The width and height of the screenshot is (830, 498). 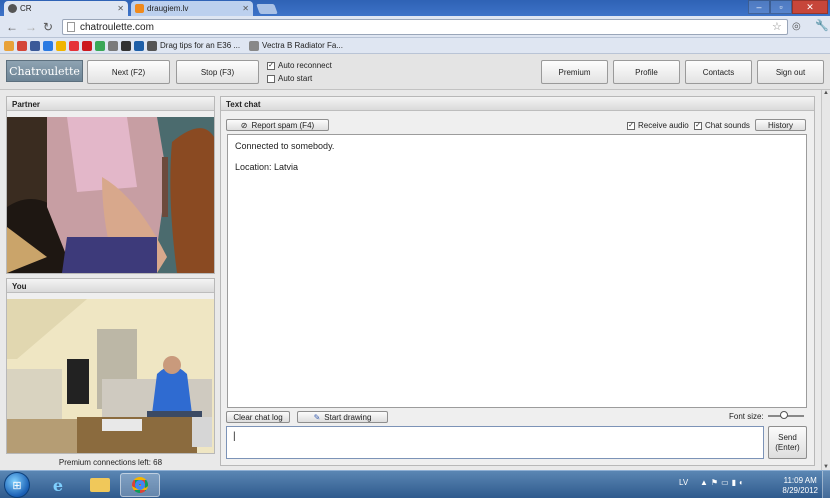 I want to click on address-bar: chatroulette.com, so click(x=425, y=27).